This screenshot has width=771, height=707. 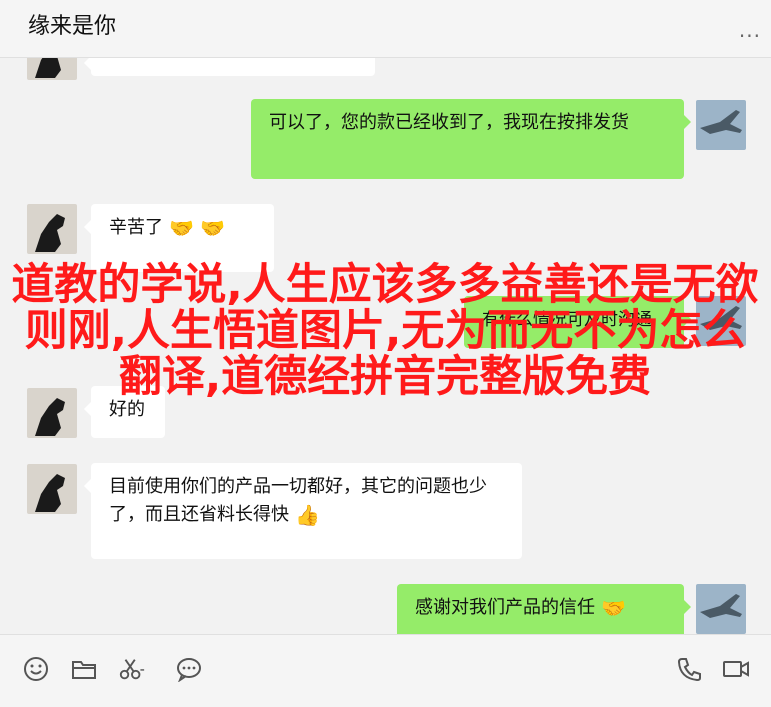 What do you see at coordinates (449, 122) in the screenshot?
I see `message-text: 可以了，您的款已经收到了，我现在按排发货` at bounding box center [449, 122].